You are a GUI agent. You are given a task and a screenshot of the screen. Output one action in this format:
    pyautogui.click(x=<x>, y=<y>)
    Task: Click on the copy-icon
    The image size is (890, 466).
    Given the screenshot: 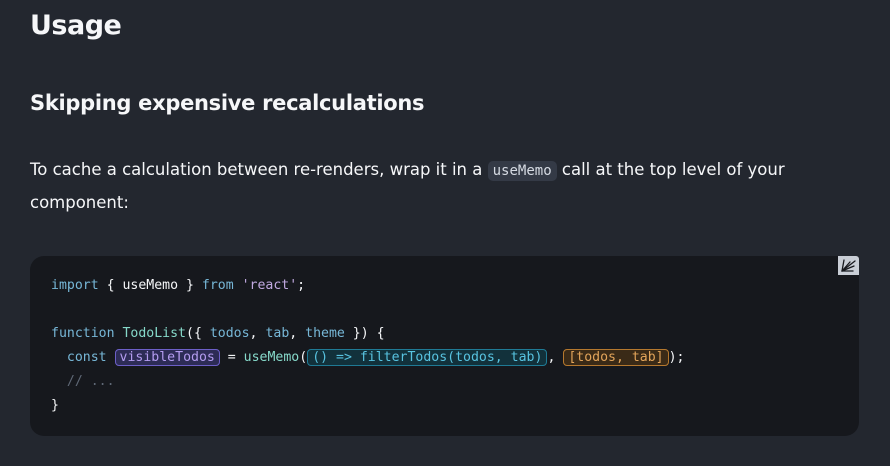 What is the action you would take?
    pyautogui.click(x=848, y=265)
    